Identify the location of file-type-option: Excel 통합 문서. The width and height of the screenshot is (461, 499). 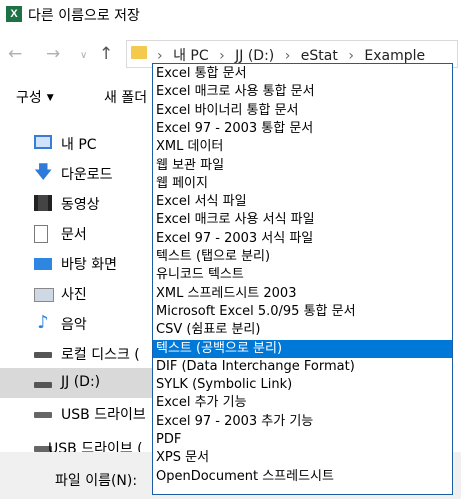
(302, 74).